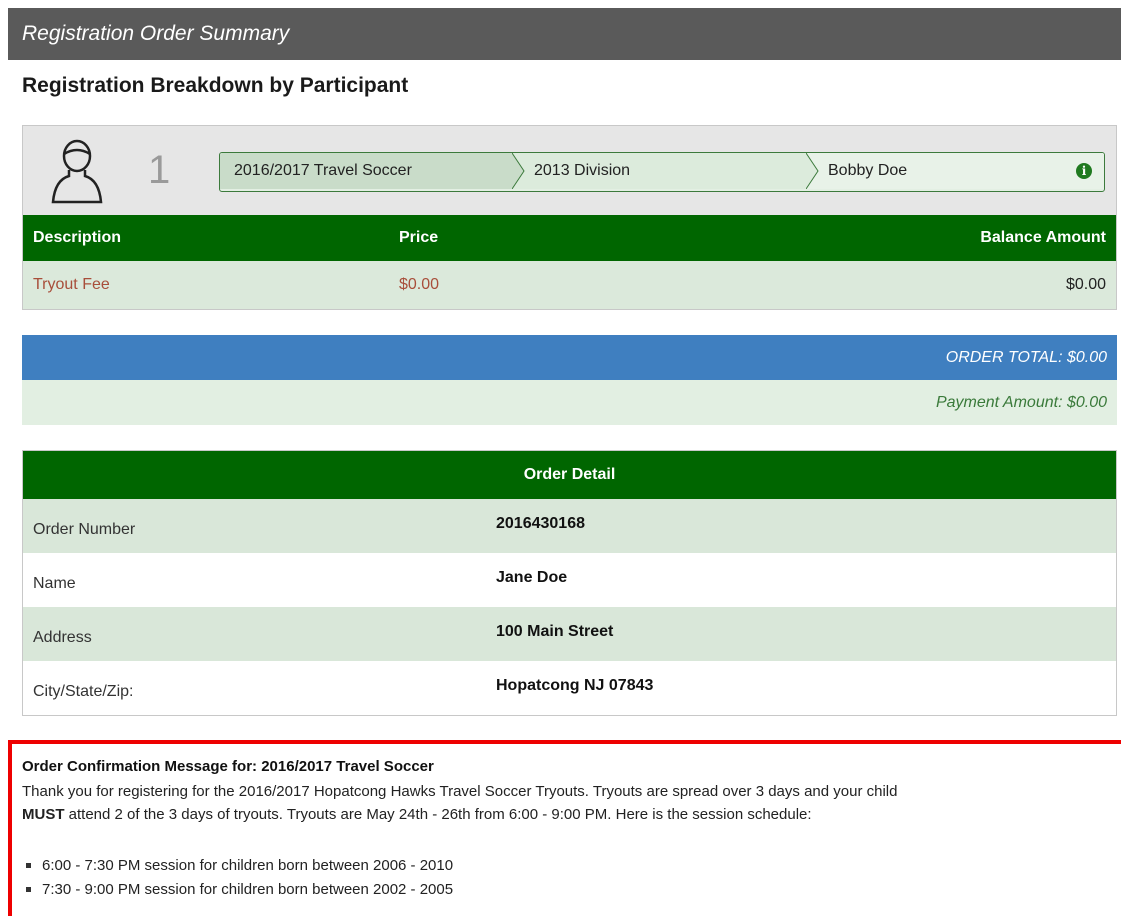 The width and height of the screenshot is (1121, 916). Describe the element at coordinates (569, 357) in the screenshot. I see `order-total: ORDER TOTAL: $0.00` at that location.